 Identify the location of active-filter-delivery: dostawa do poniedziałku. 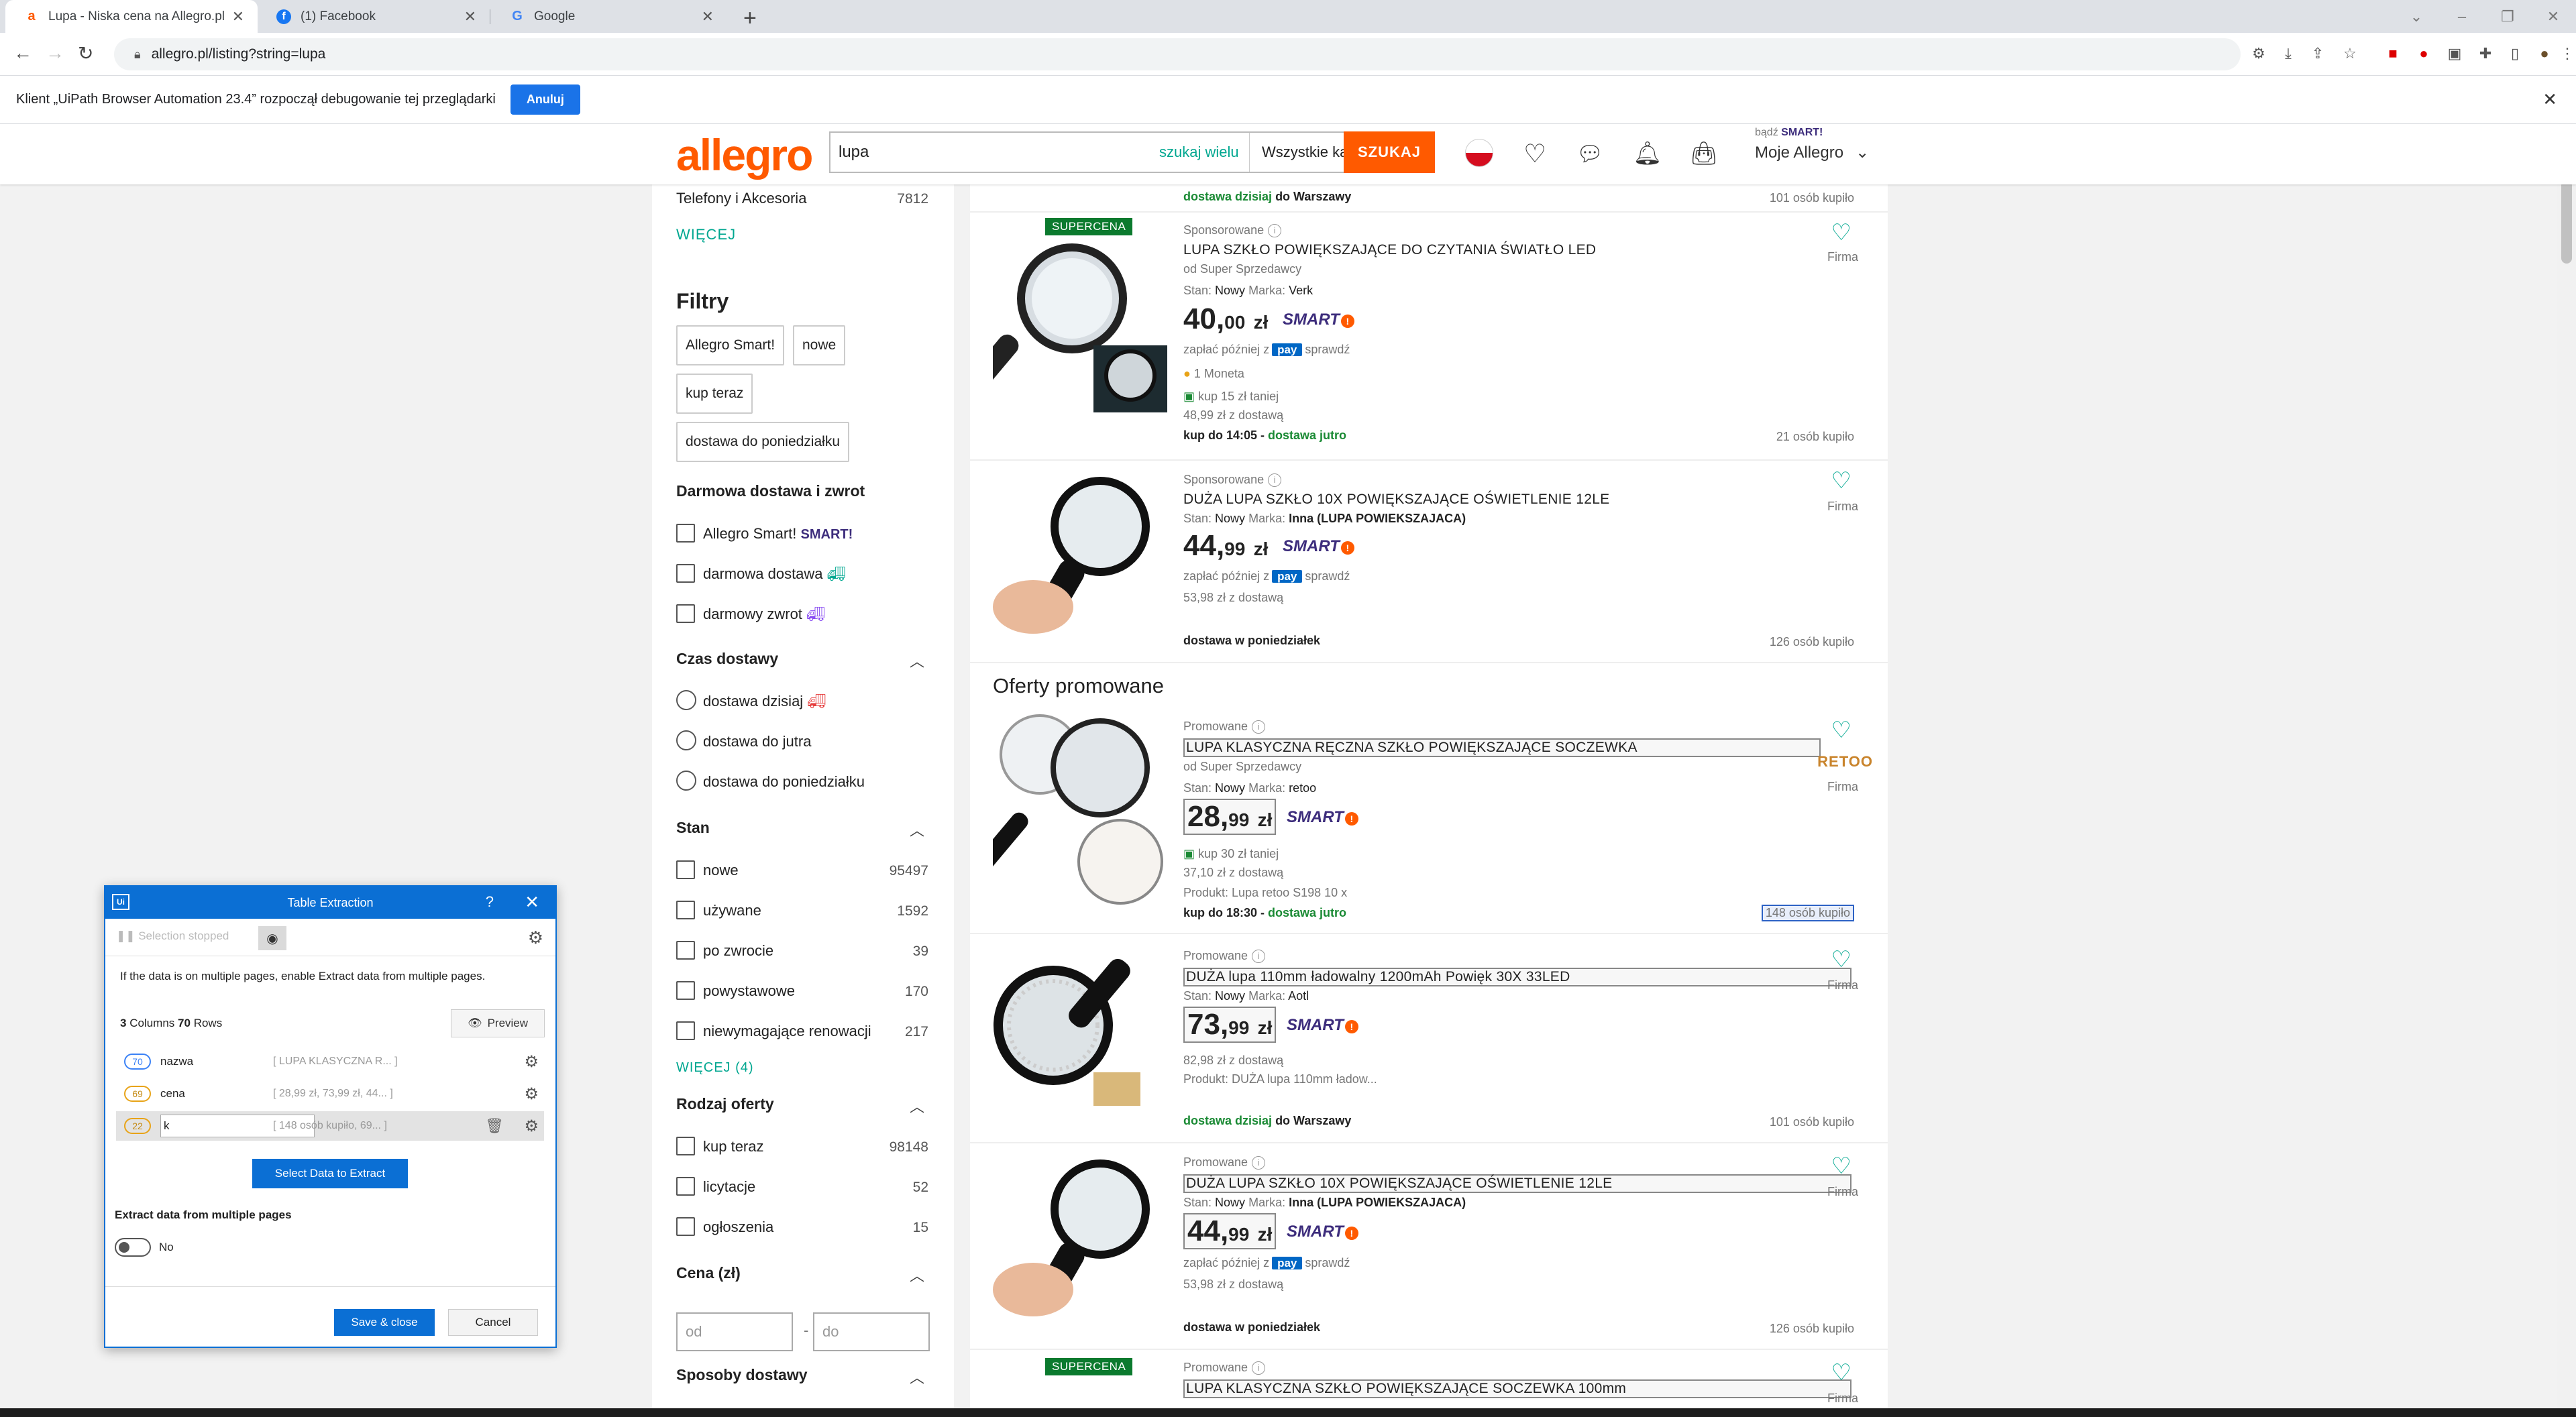
(762, 442).